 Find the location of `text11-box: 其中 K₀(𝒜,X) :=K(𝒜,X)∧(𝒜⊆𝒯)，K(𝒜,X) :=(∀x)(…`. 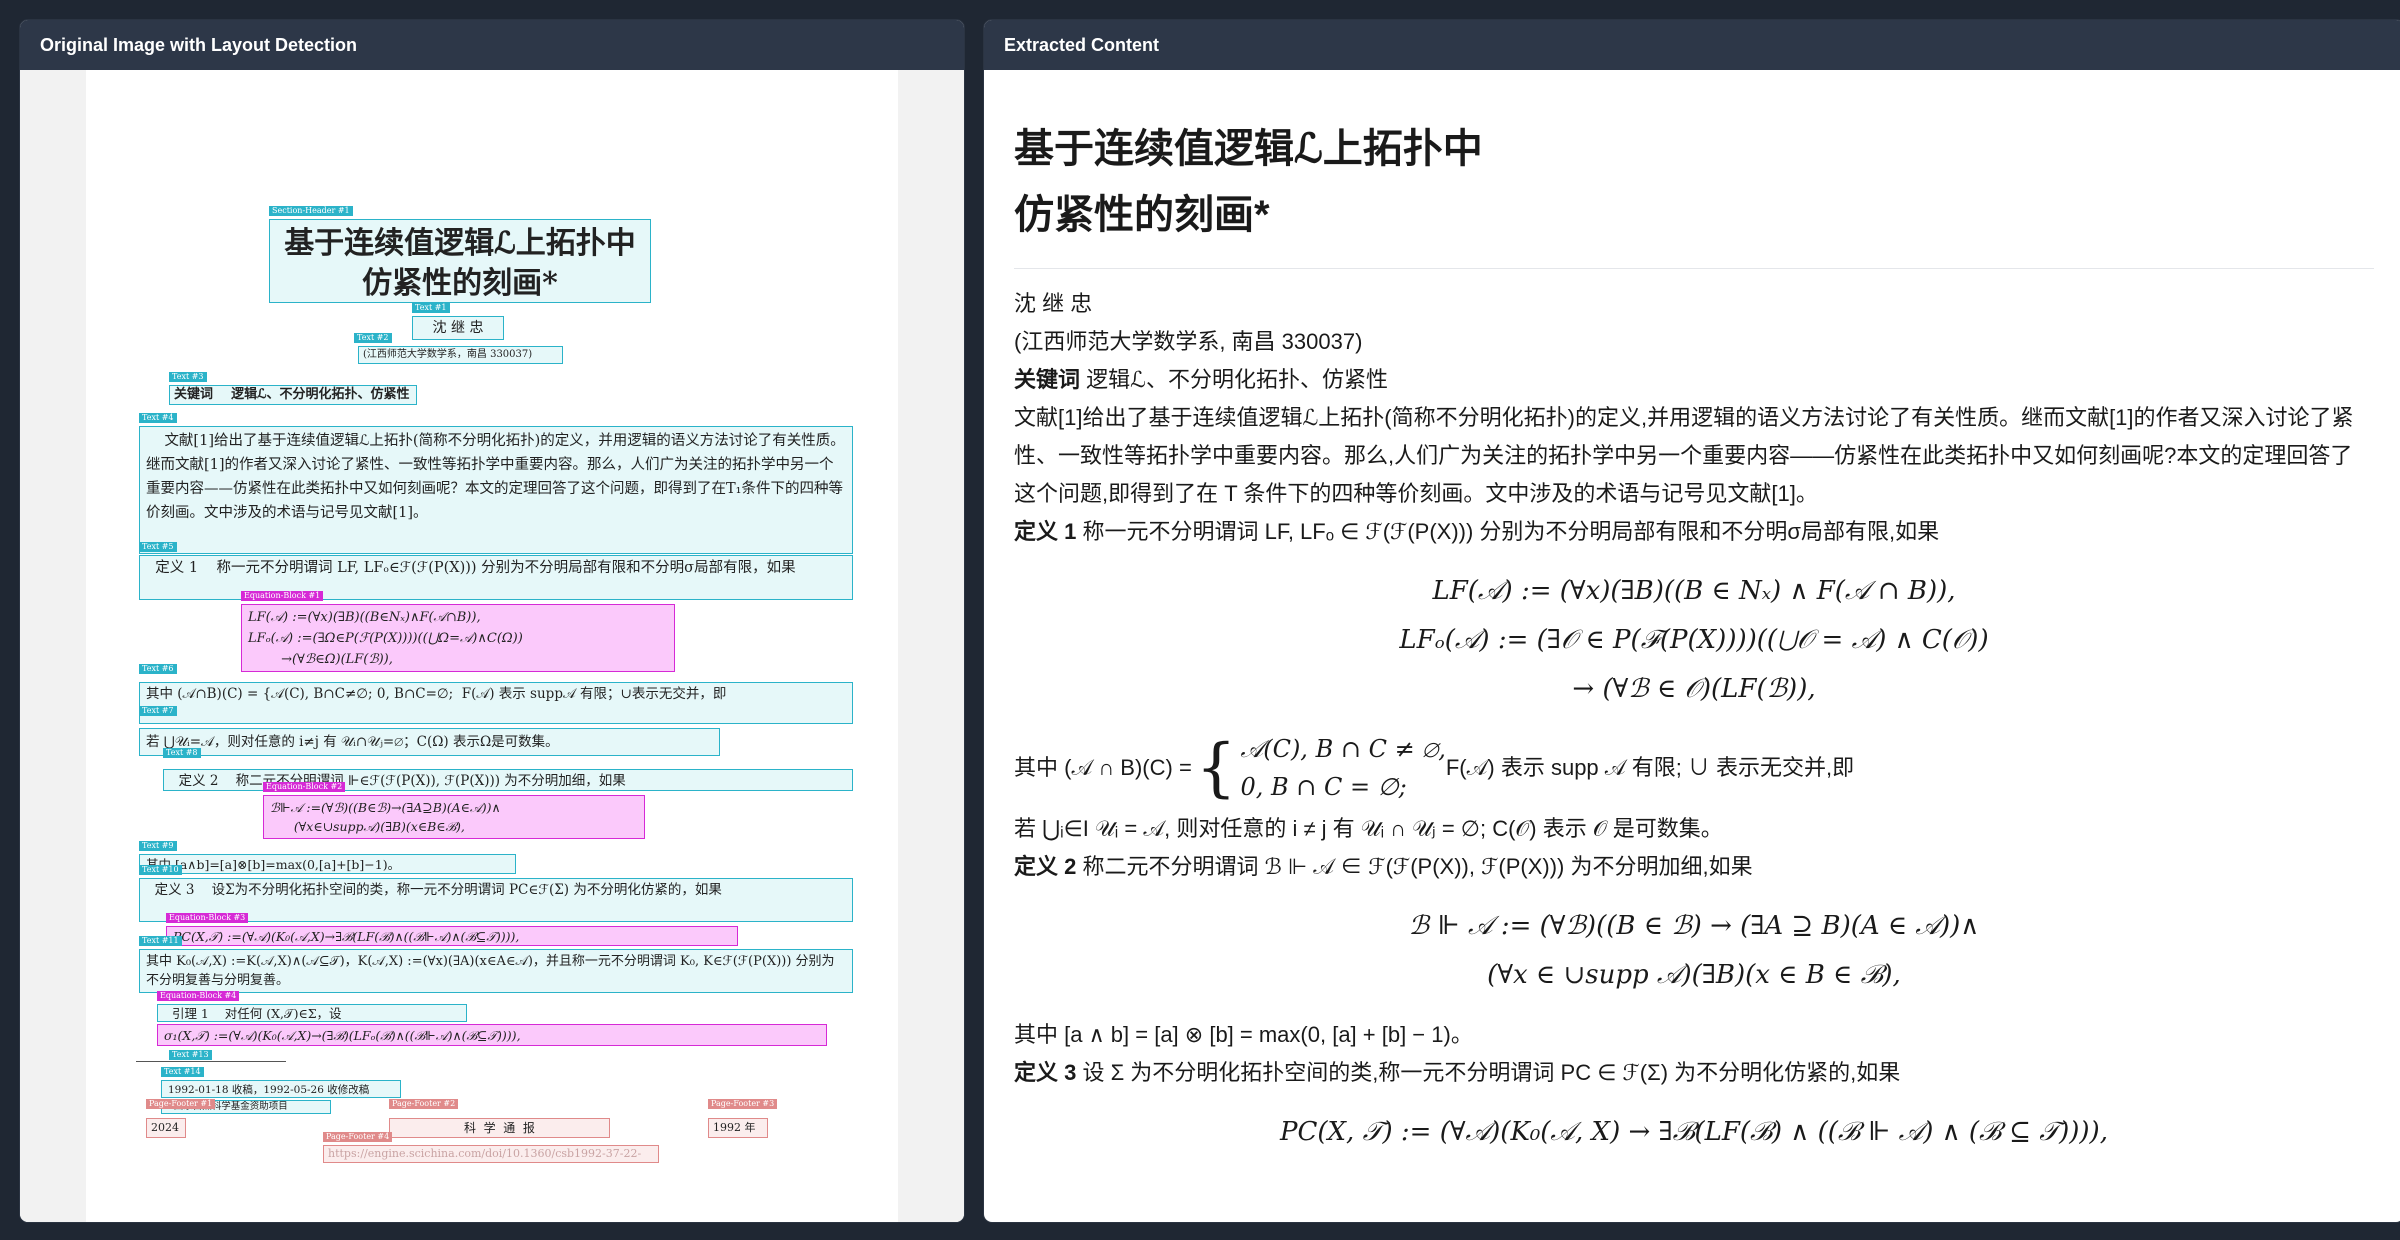

text11-box: 其中 K₀(𝒜,X) :=K(𝒜,X)∧(𝒜⊆𝒯)，K(𝒜,X) :=(∀x)(… is located at coordinates (496, 971).